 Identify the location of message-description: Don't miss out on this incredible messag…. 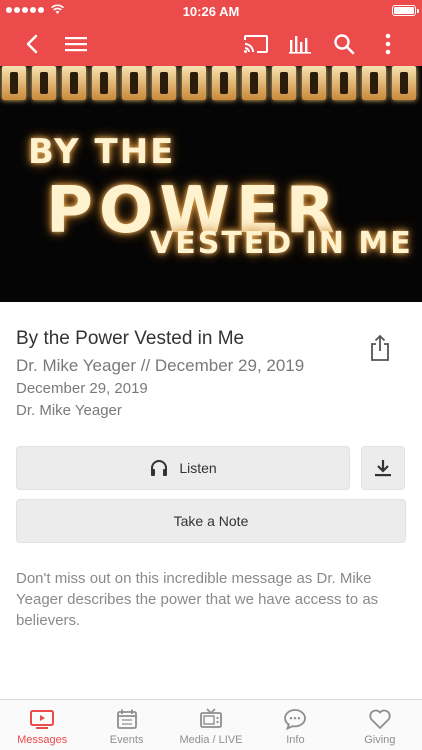
(197, 599).